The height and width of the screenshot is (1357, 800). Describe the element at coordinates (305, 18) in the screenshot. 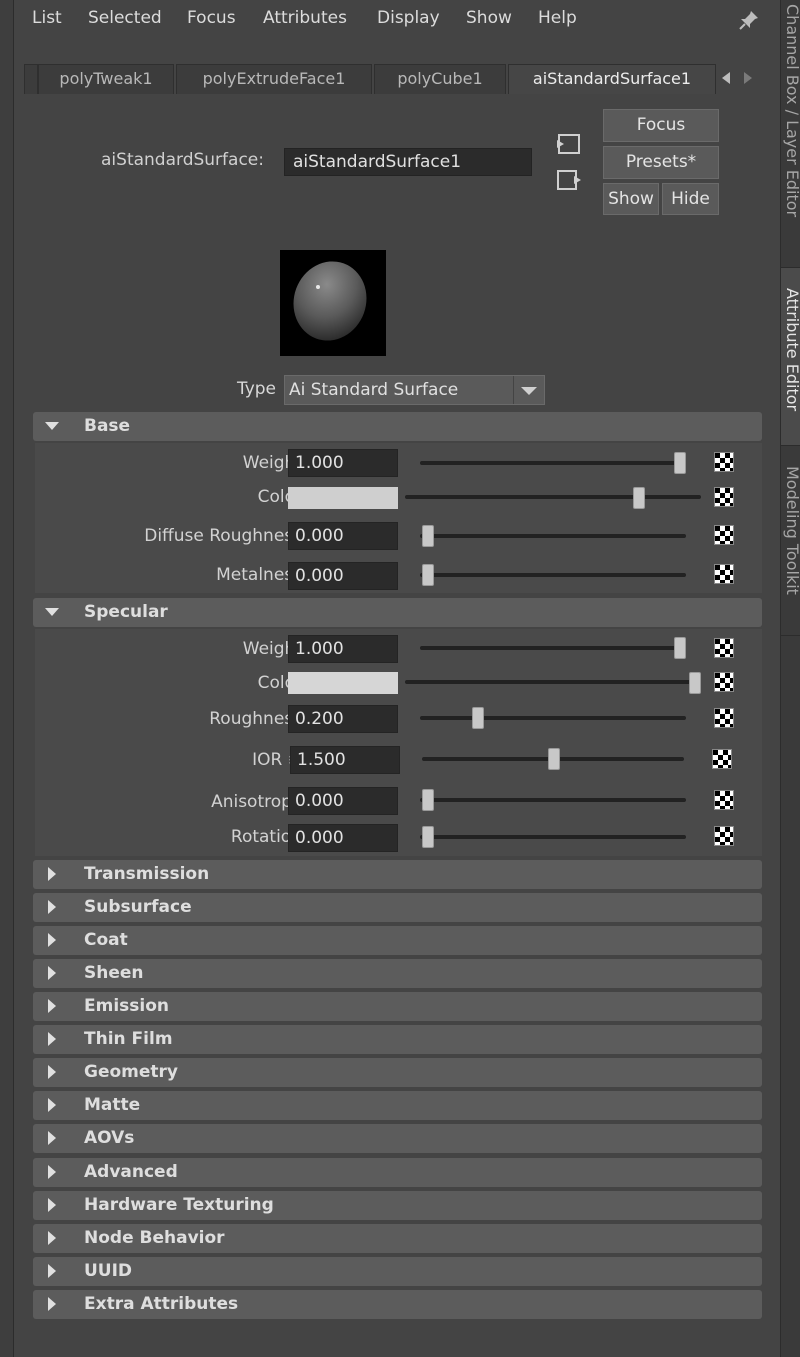

I see `menu-attributes: Attributes` at that location.